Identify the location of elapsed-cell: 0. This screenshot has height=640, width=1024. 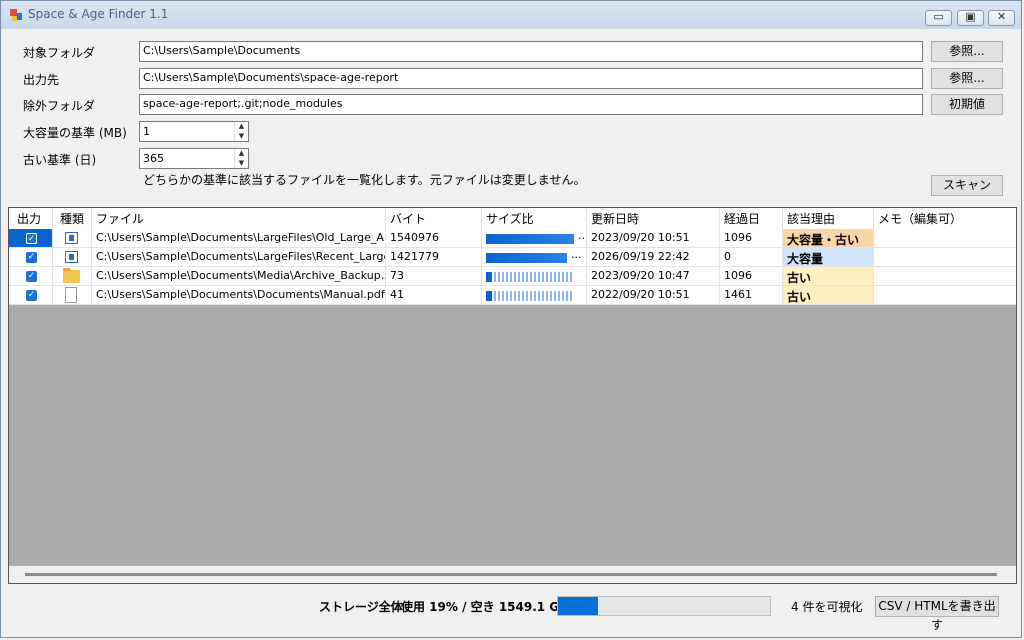
(751, 257).